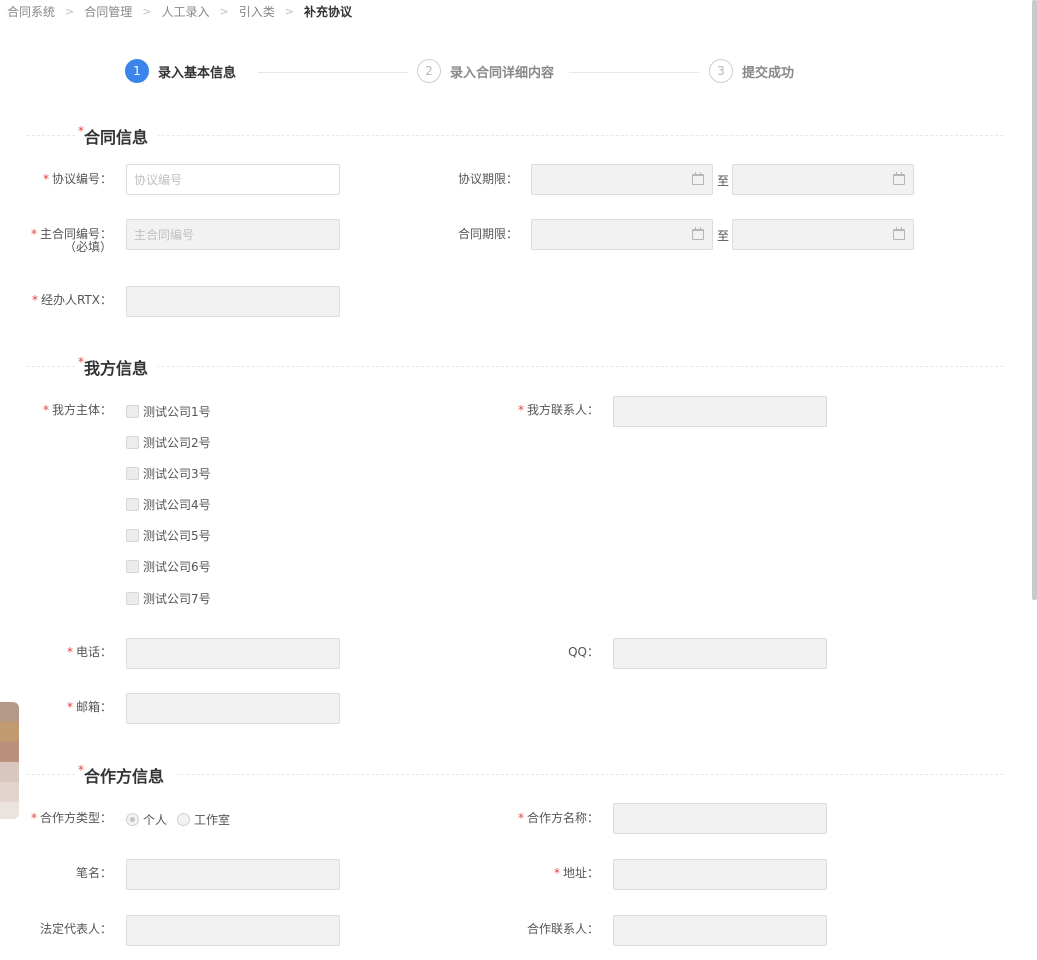  Describe the element at coordinates (721, 71) in the screenshot. I see `step-number: 3` at that location.